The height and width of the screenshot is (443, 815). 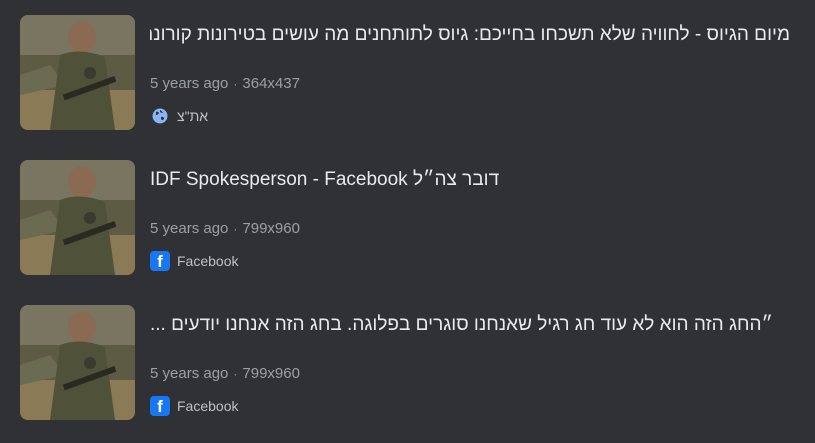 I want to click on result-meta: 5 years ago · 364x437, so click(x=225, y=83).